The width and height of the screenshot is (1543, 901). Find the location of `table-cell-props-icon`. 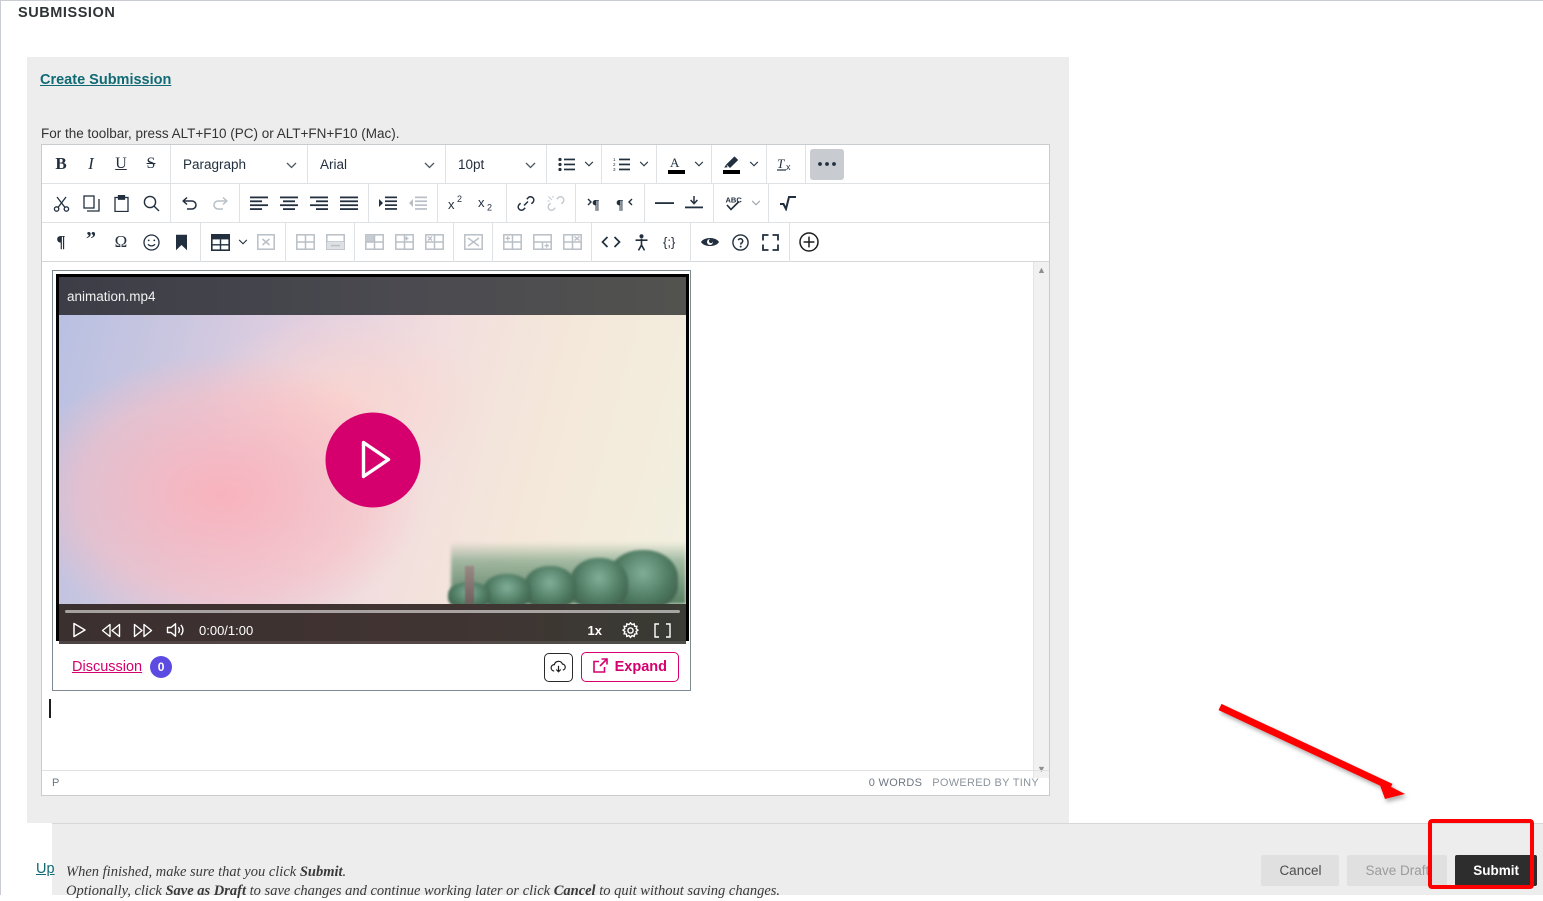

table-cell-props-icon is located at coordinates (572, 242).